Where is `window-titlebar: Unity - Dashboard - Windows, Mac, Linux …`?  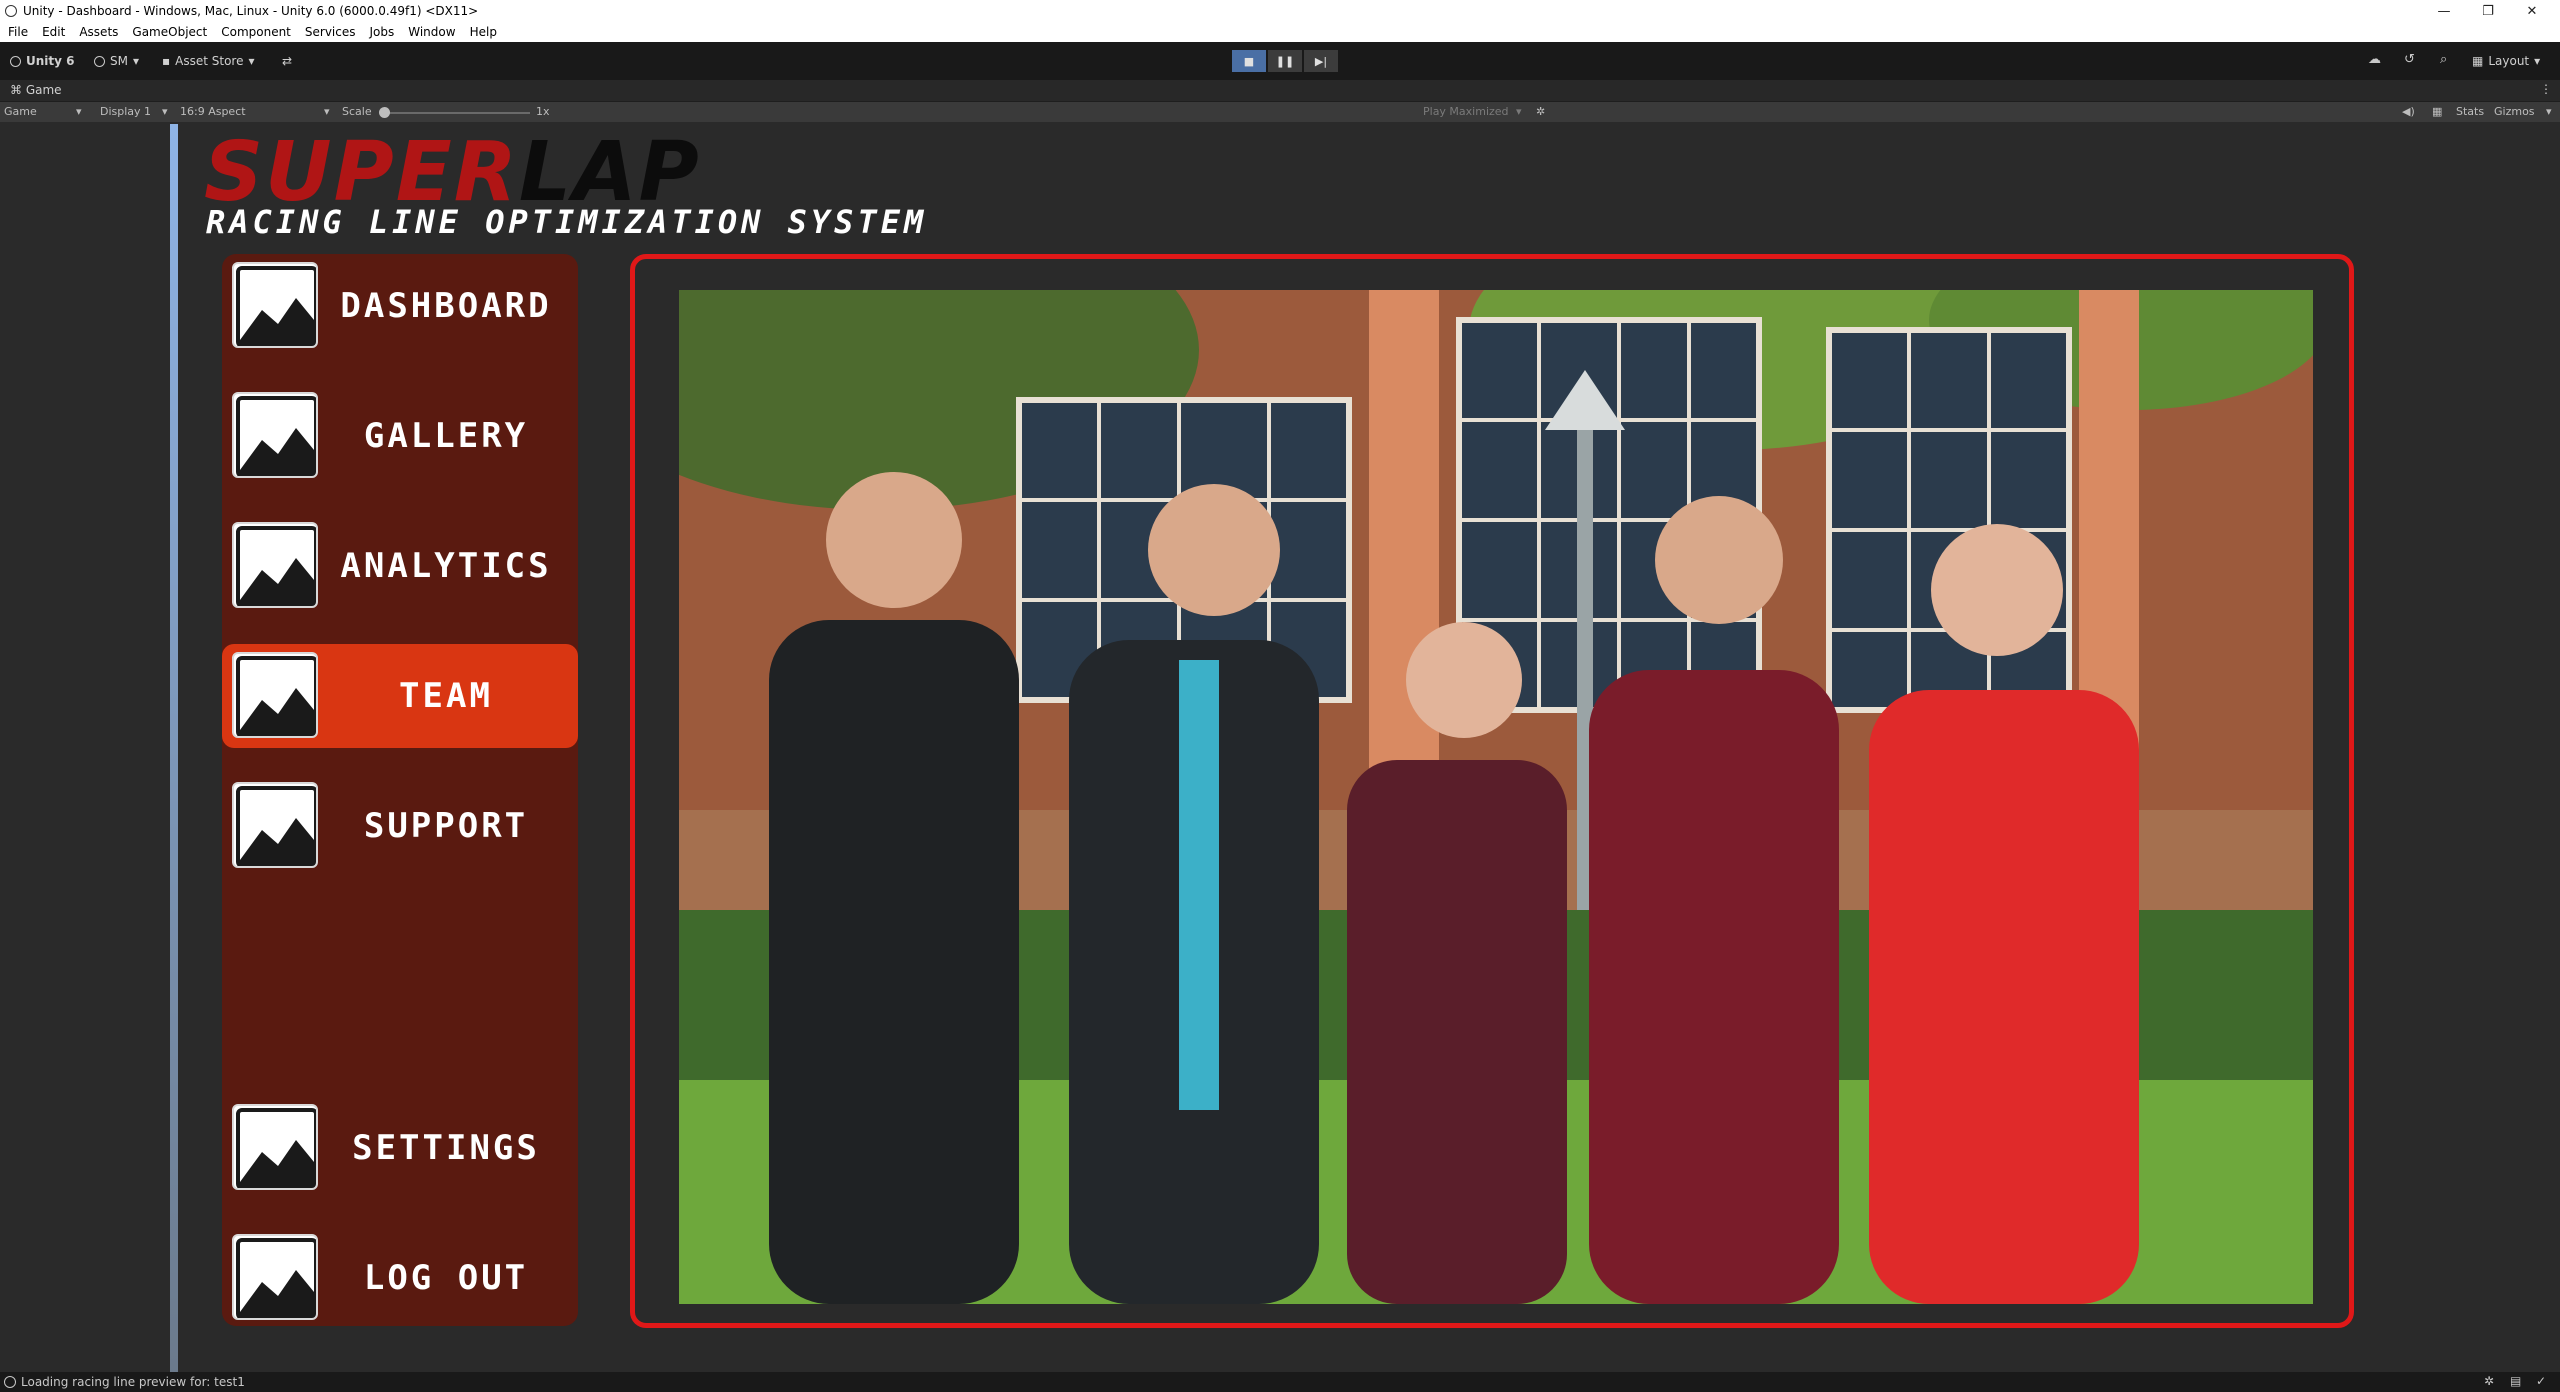
window-titlebar: Unity - Dashboard - Windows, Mac, Linux … is located at coordinates (1280, 11).